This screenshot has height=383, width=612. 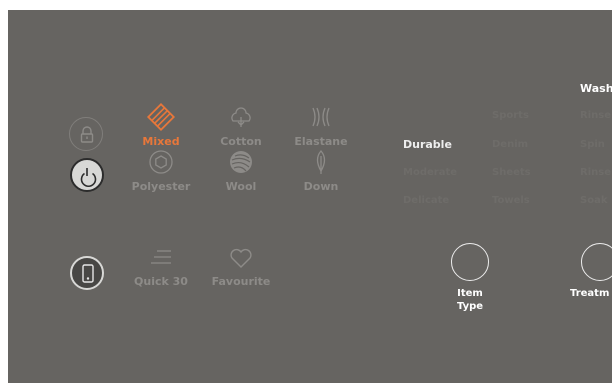 What do you see at coordinates (161, 281) in the screenshot?
I see `program-label: Quick 30` at bounding box center [161, 281].